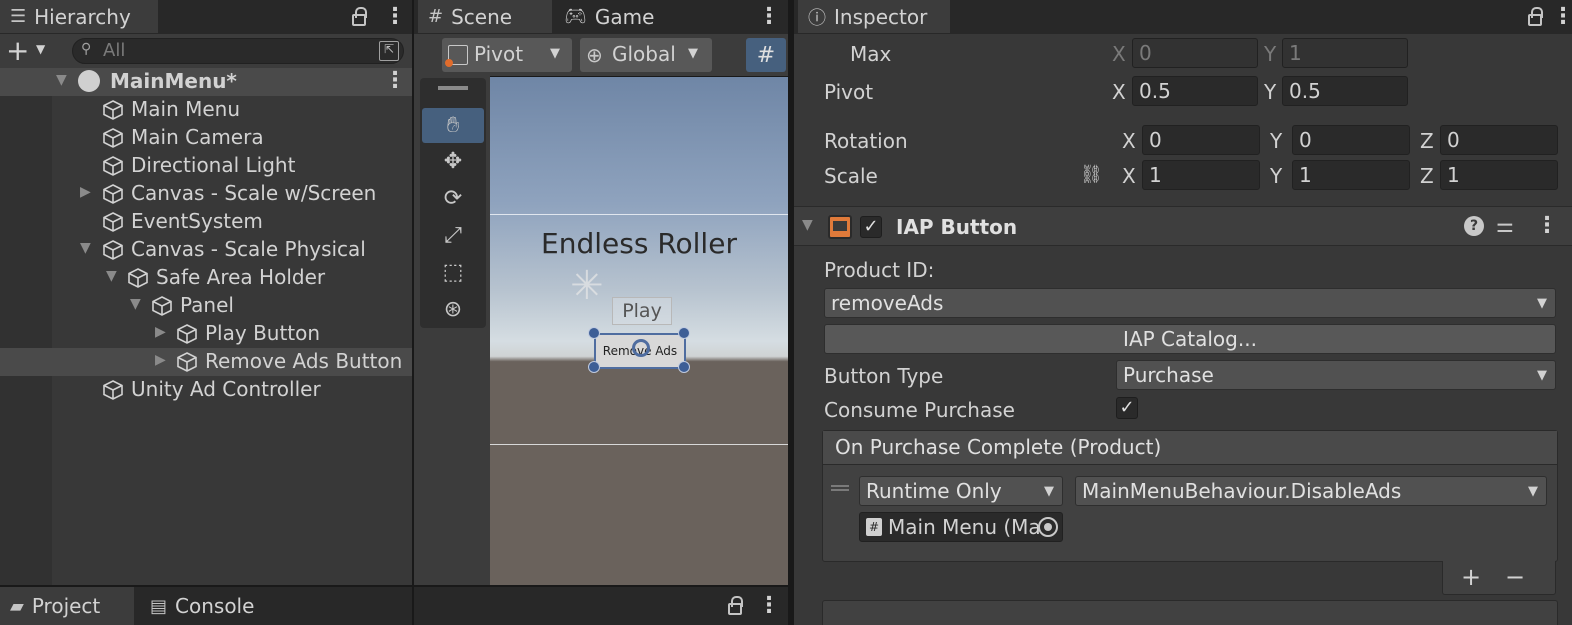  Describe the element at coordinates (17, 50) in the screenshot. I see `add-icon: +` at that location.